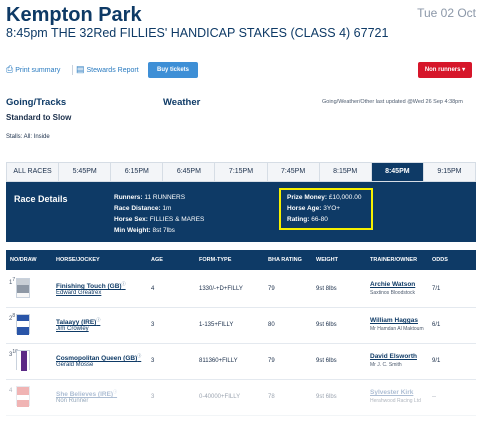  Describe the element at coordinates (221, 289) in the screenshot. I see `form-cell: 1330/-+D+FILLY` at that location.